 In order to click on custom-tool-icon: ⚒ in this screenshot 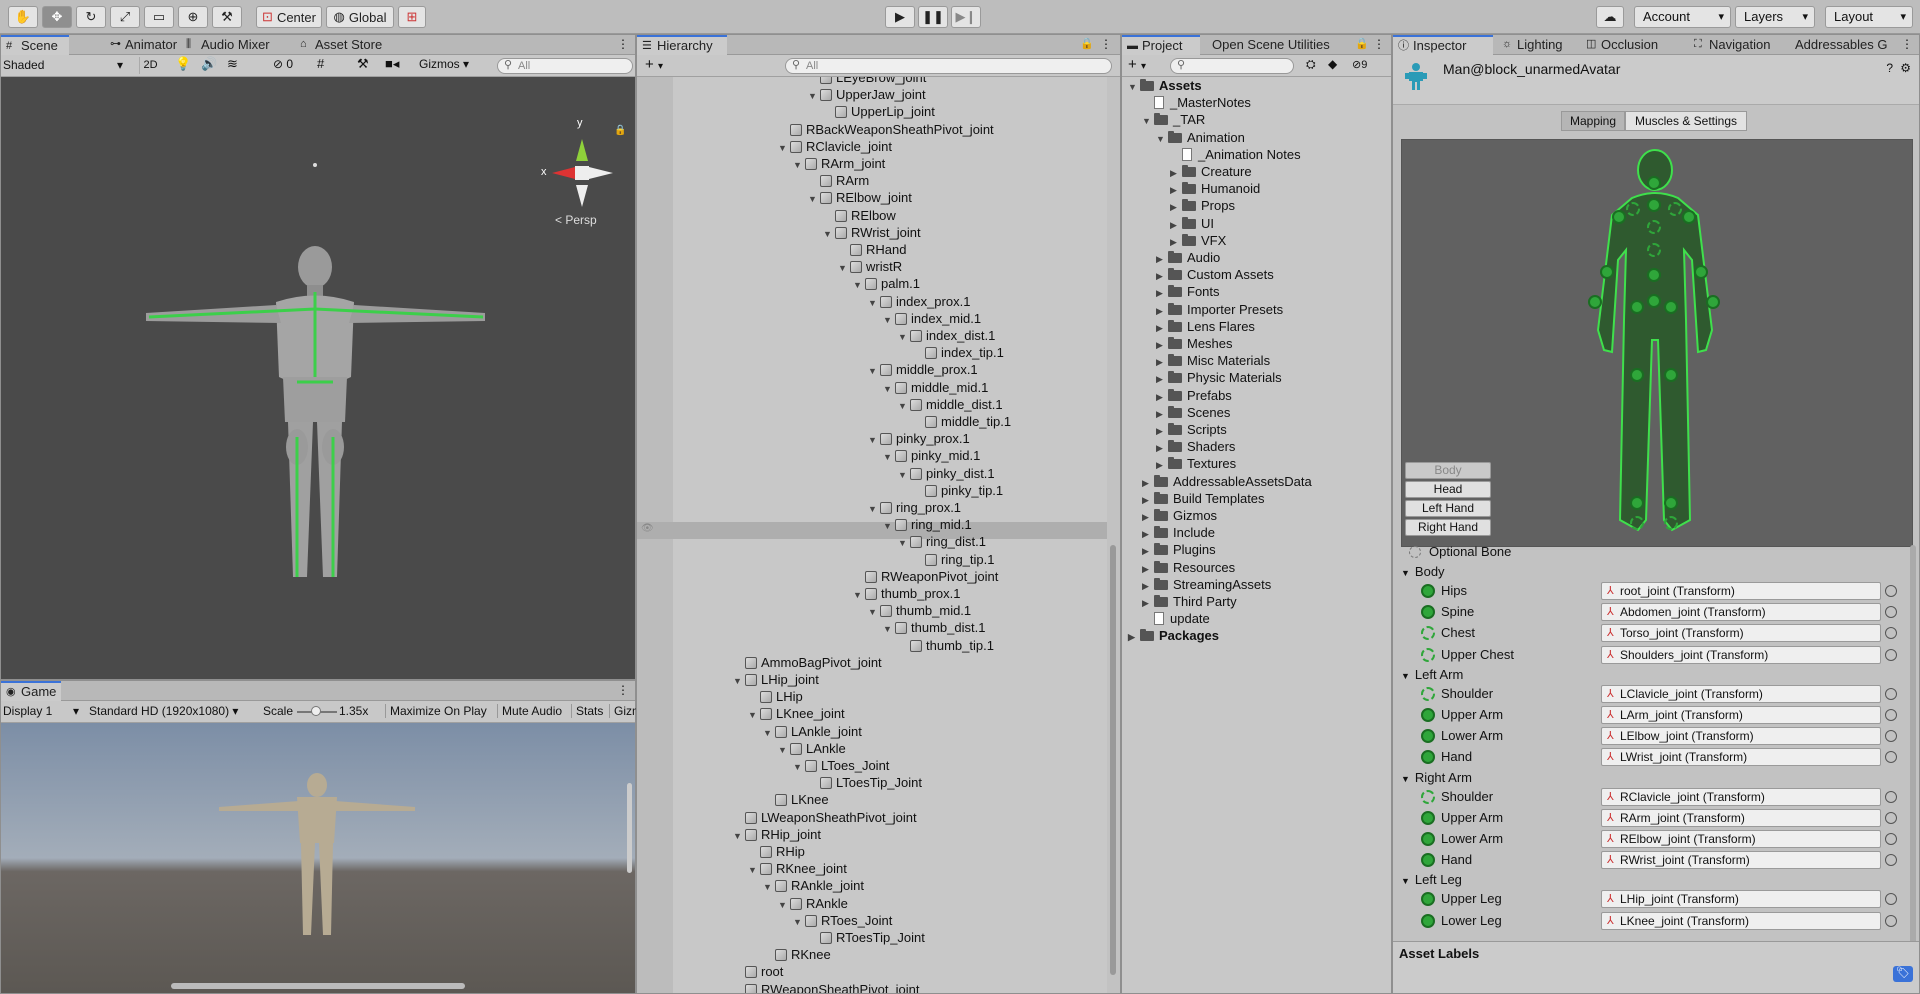, I will do `click(227, 17)`.